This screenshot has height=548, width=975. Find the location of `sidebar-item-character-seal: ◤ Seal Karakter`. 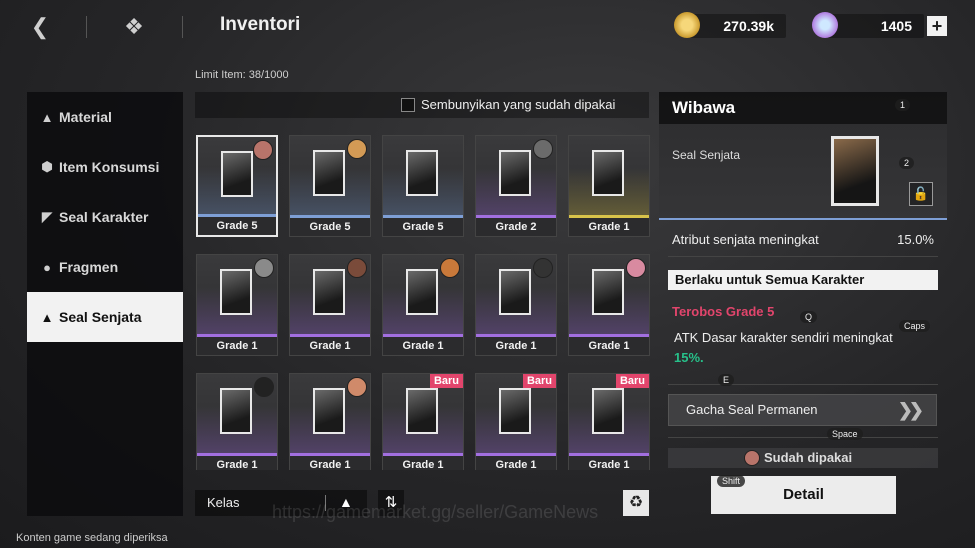

sidebar-item-character-seal: ◤ Seal Karakter is located at coordinates (105, 217).